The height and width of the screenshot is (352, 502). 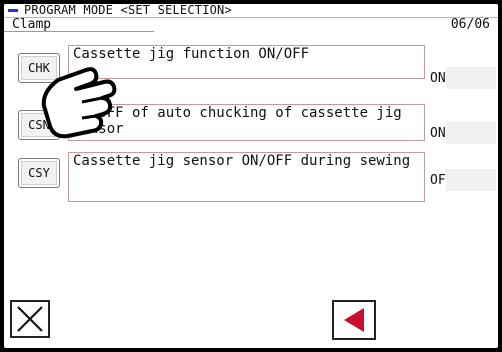 I want to click on section-underline, so click(x=79, y=31).